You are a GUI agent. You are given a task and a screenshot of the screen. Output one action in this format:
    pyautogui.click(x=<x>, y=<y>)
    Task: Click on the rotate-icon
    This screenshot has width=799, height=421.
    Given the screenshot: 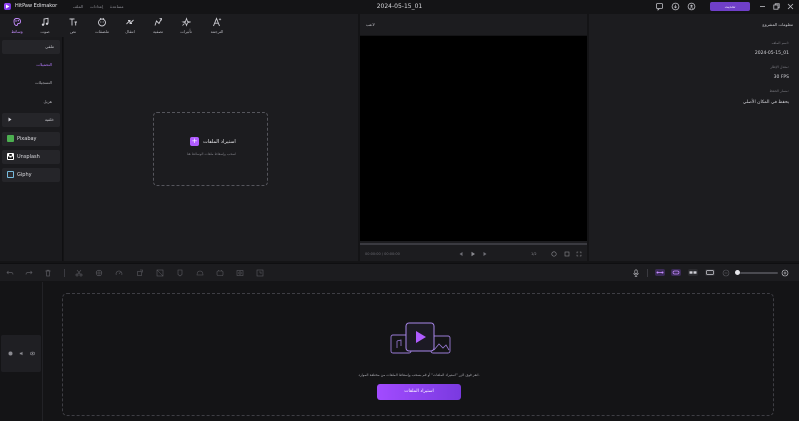 What is the action you would take?
    pyautogui.click(x=140, y=273)
    